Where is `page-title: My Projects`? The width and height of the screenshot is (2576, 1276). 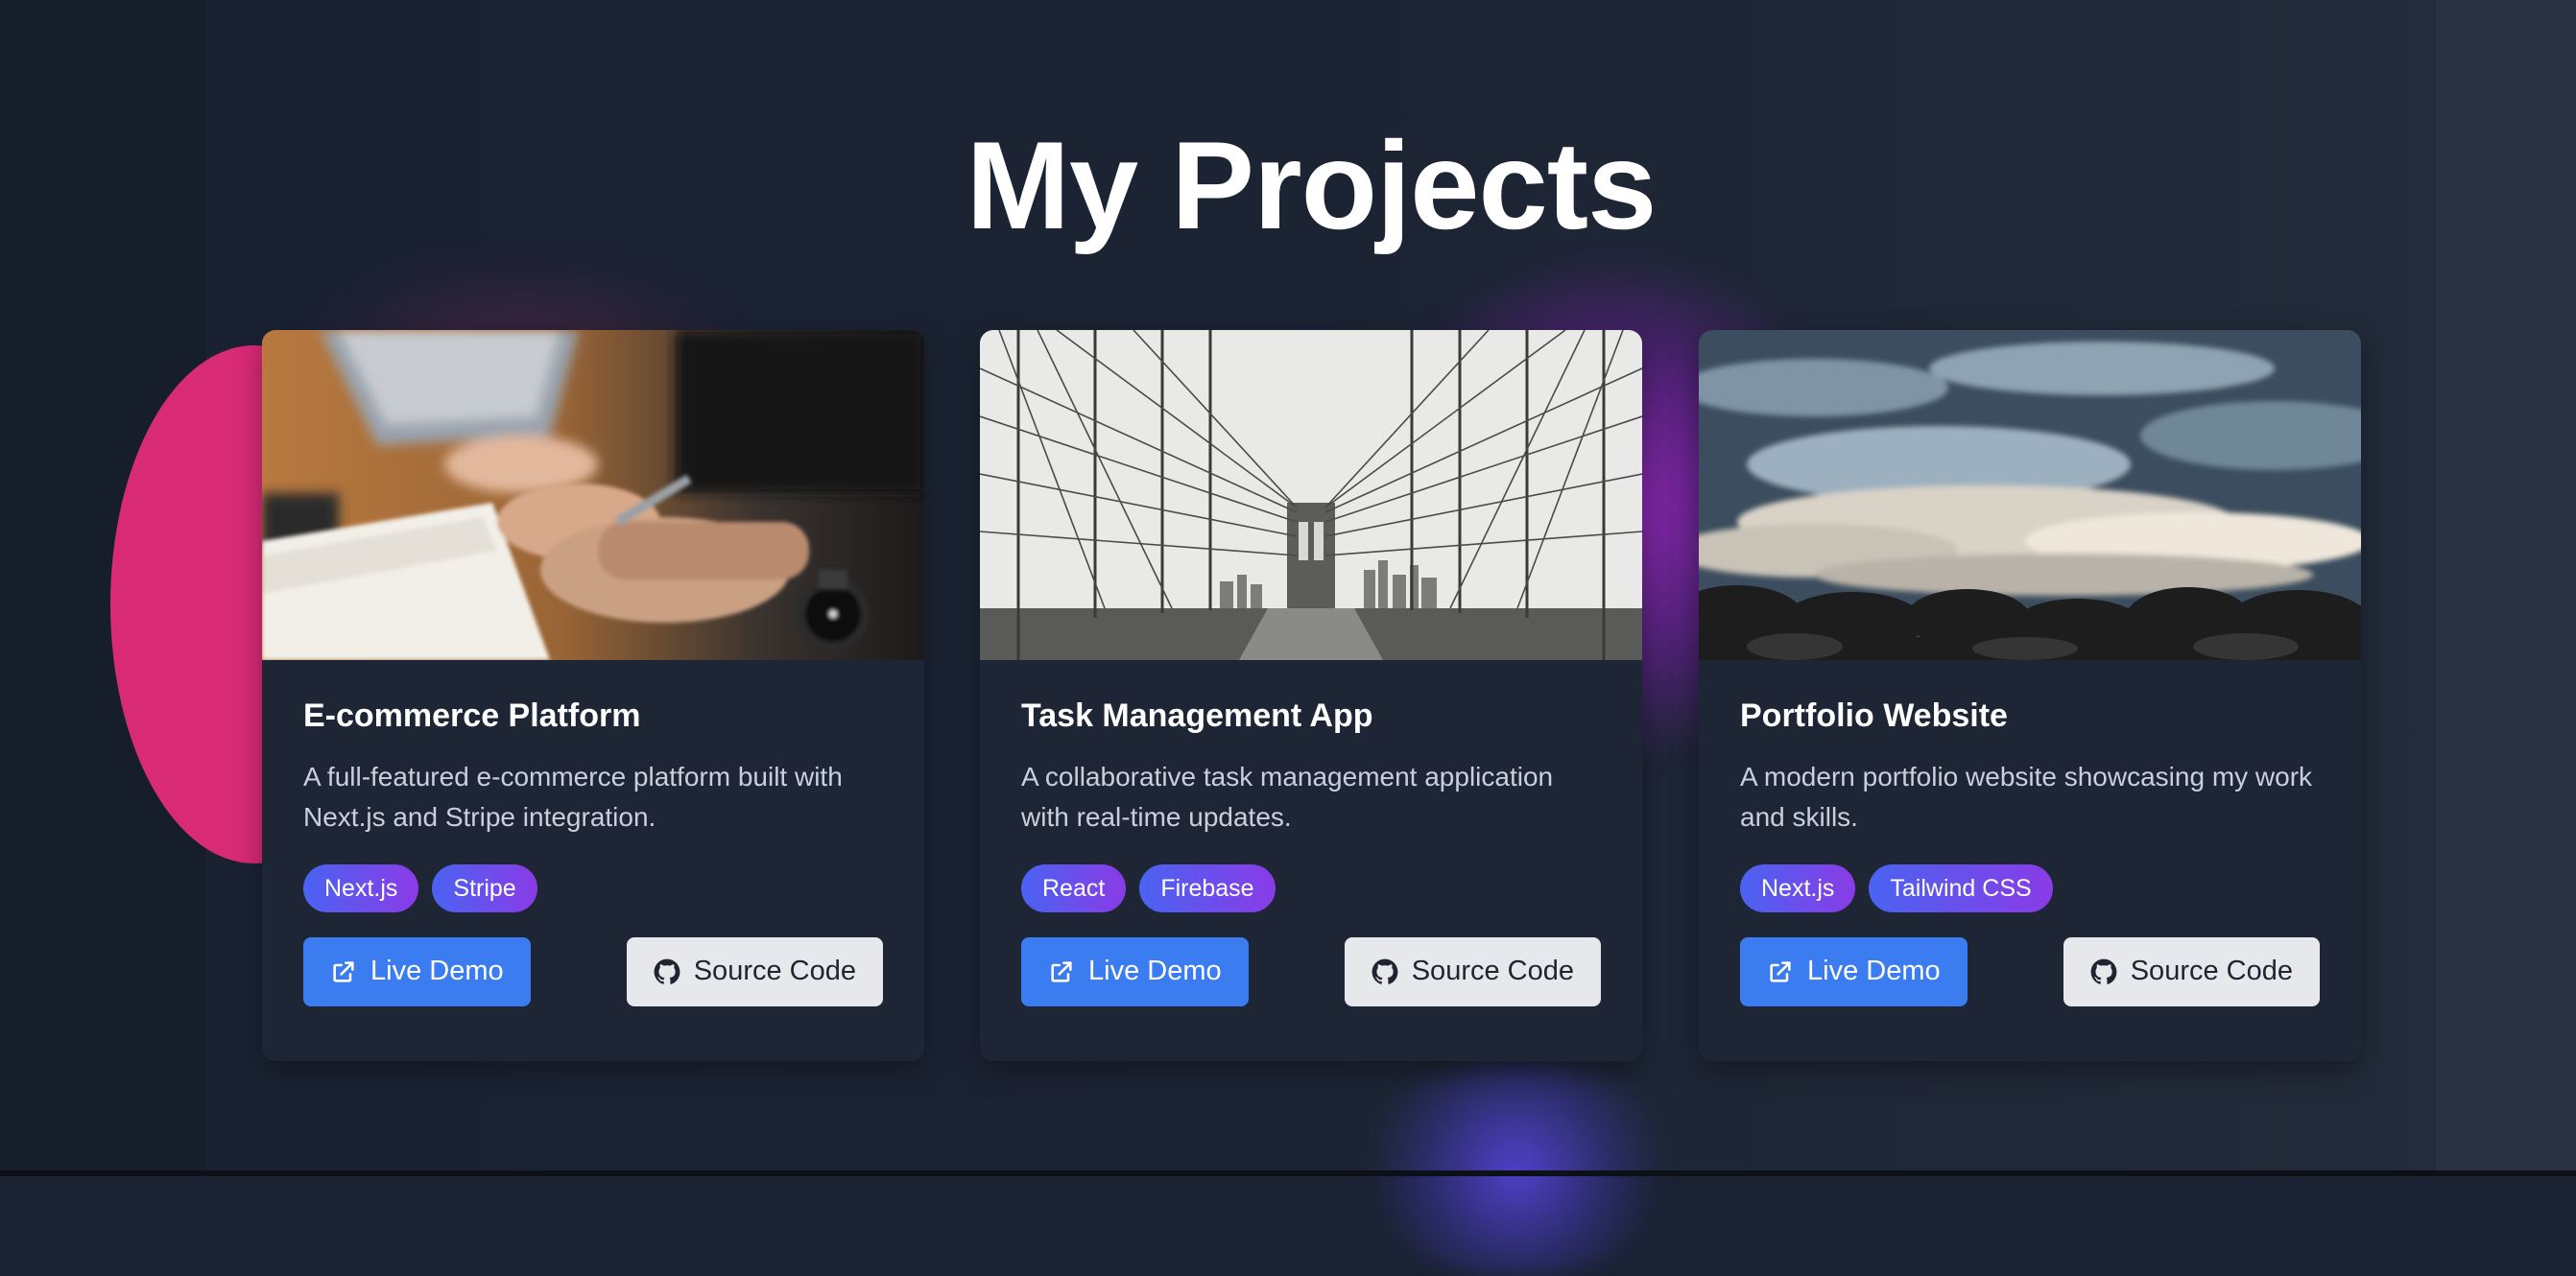
page-title: My Projects is located at coordinates (1312, 185).